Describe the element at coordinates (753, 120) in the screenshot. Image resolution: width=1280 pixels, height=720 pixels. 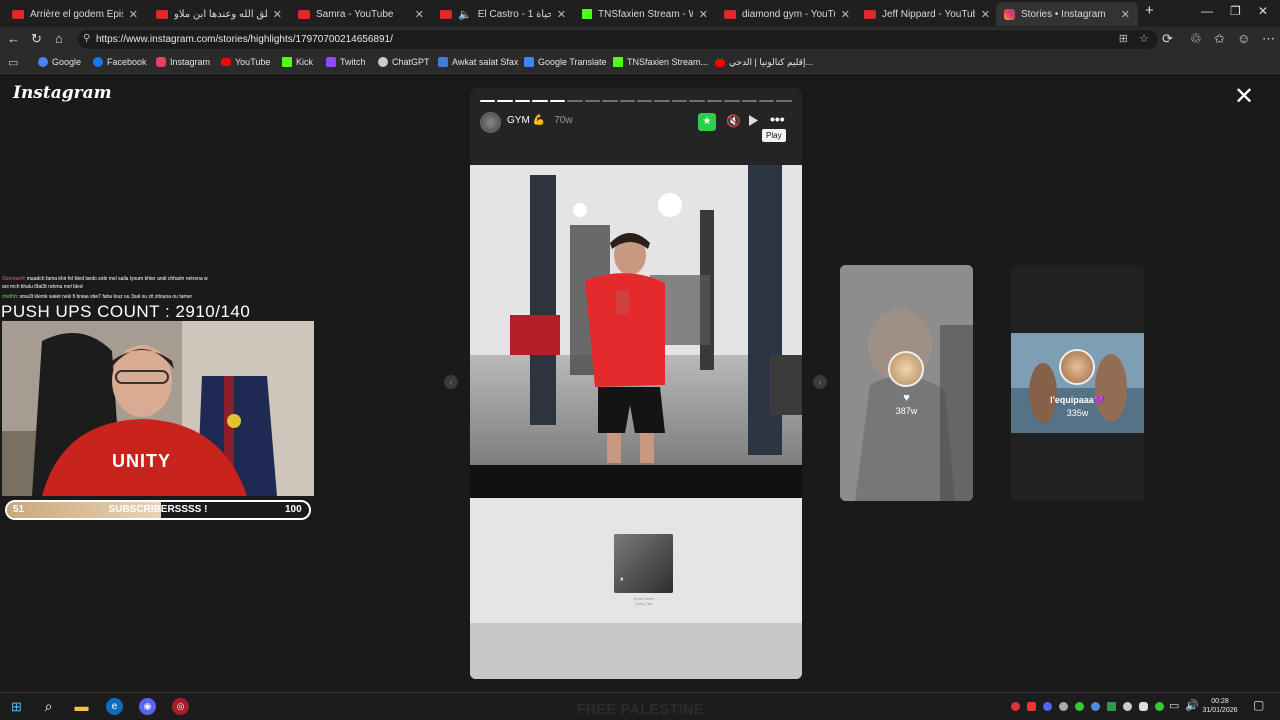
I see `play-icon` at that location.